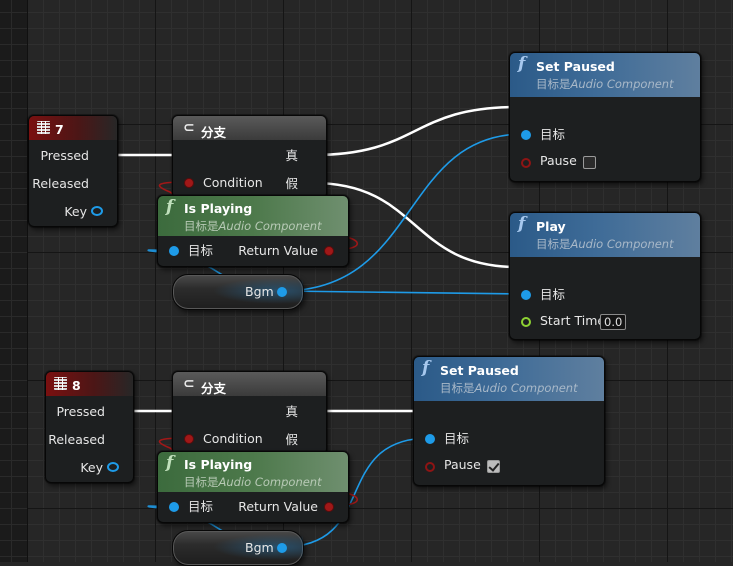 The height and width of the screenshot is (566, 733). What do you see at coordinates (553, 134) in the screenshot?
I see `set-paused-1-target-label: 目标` at bounding box center [553, 134].